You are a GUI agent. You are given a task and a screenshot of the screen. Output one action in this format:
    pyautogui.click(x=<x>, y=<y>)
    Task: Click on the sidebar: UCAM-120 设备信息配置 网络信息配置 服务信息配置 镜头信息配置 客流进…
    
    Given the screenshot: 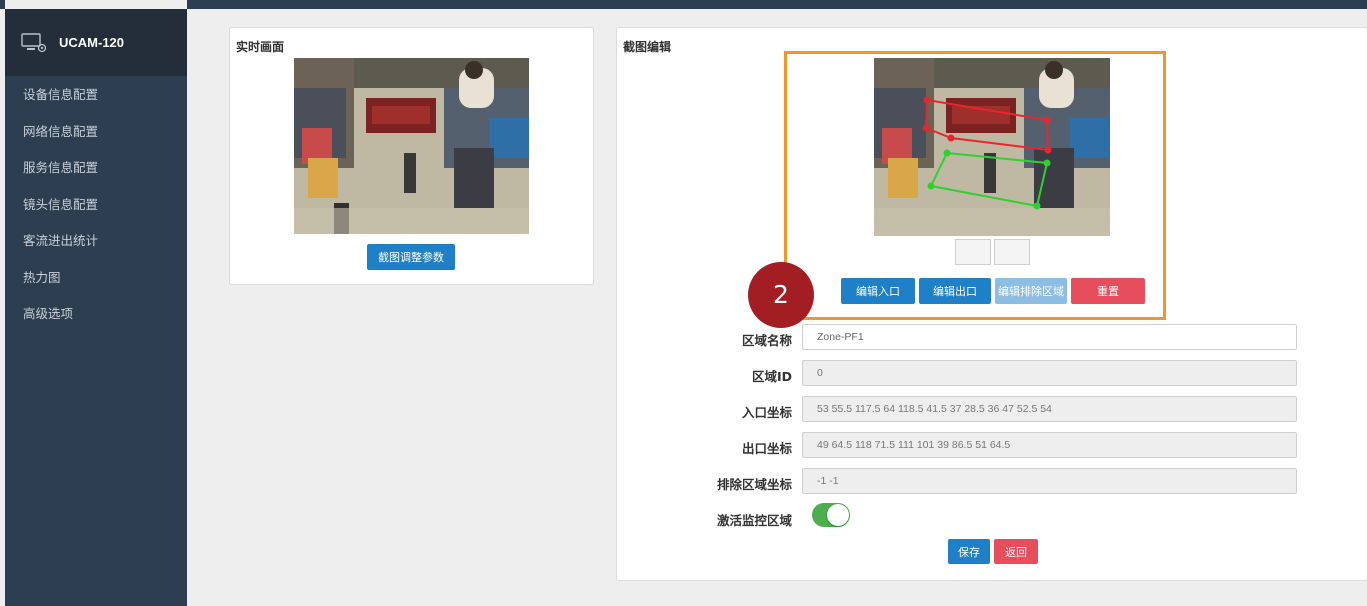 What is the action you would take?
    pyautogui.click(x=96, y=307)
    